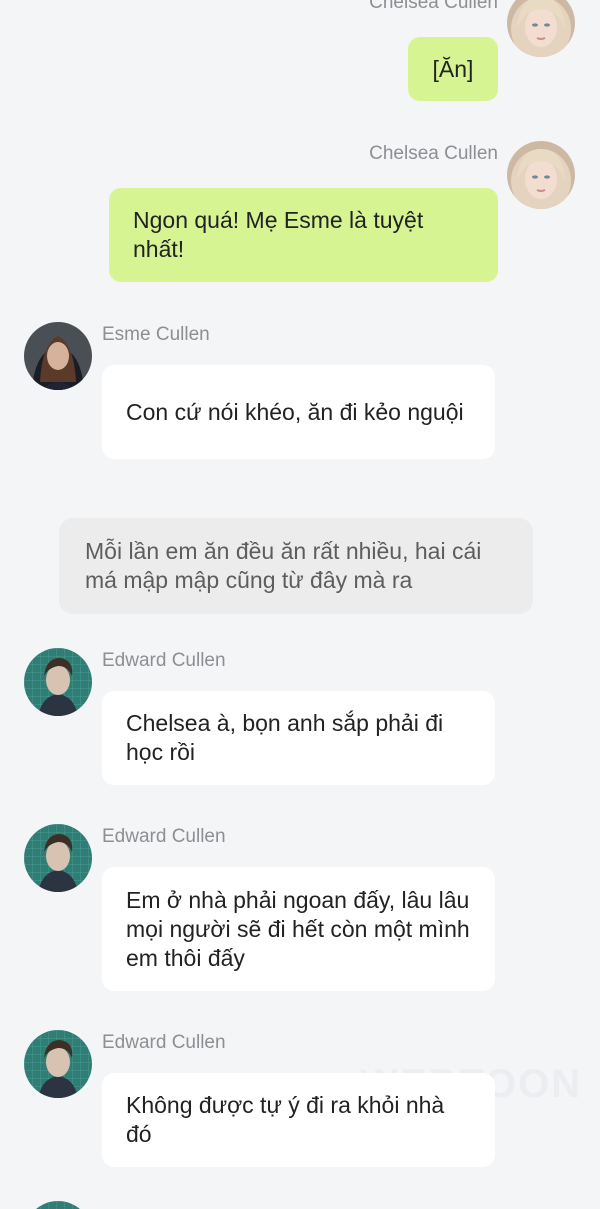  What do you see at coordinates (58, 1205) in the screenshot?
I see `avatar-peek-icon` at bounding box center [58, 1205].